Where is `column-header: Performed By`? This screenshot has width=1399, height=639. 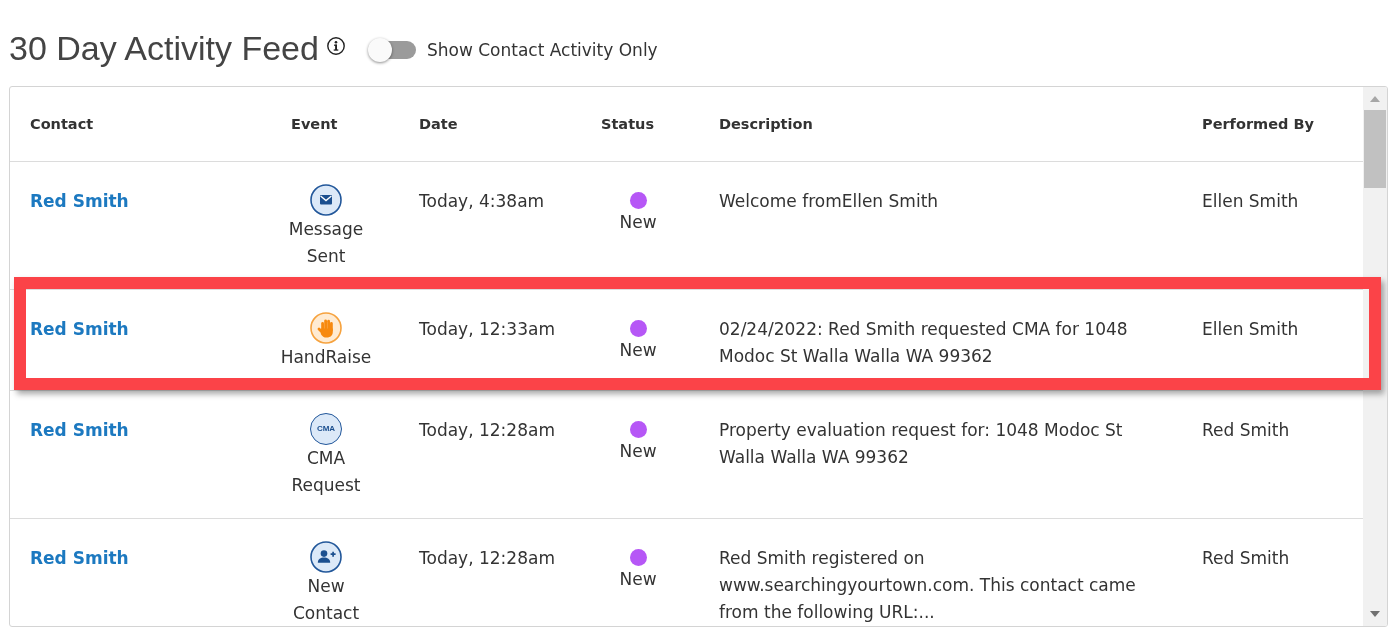 column-header: Performed By is located at coordinates (1258, 124).